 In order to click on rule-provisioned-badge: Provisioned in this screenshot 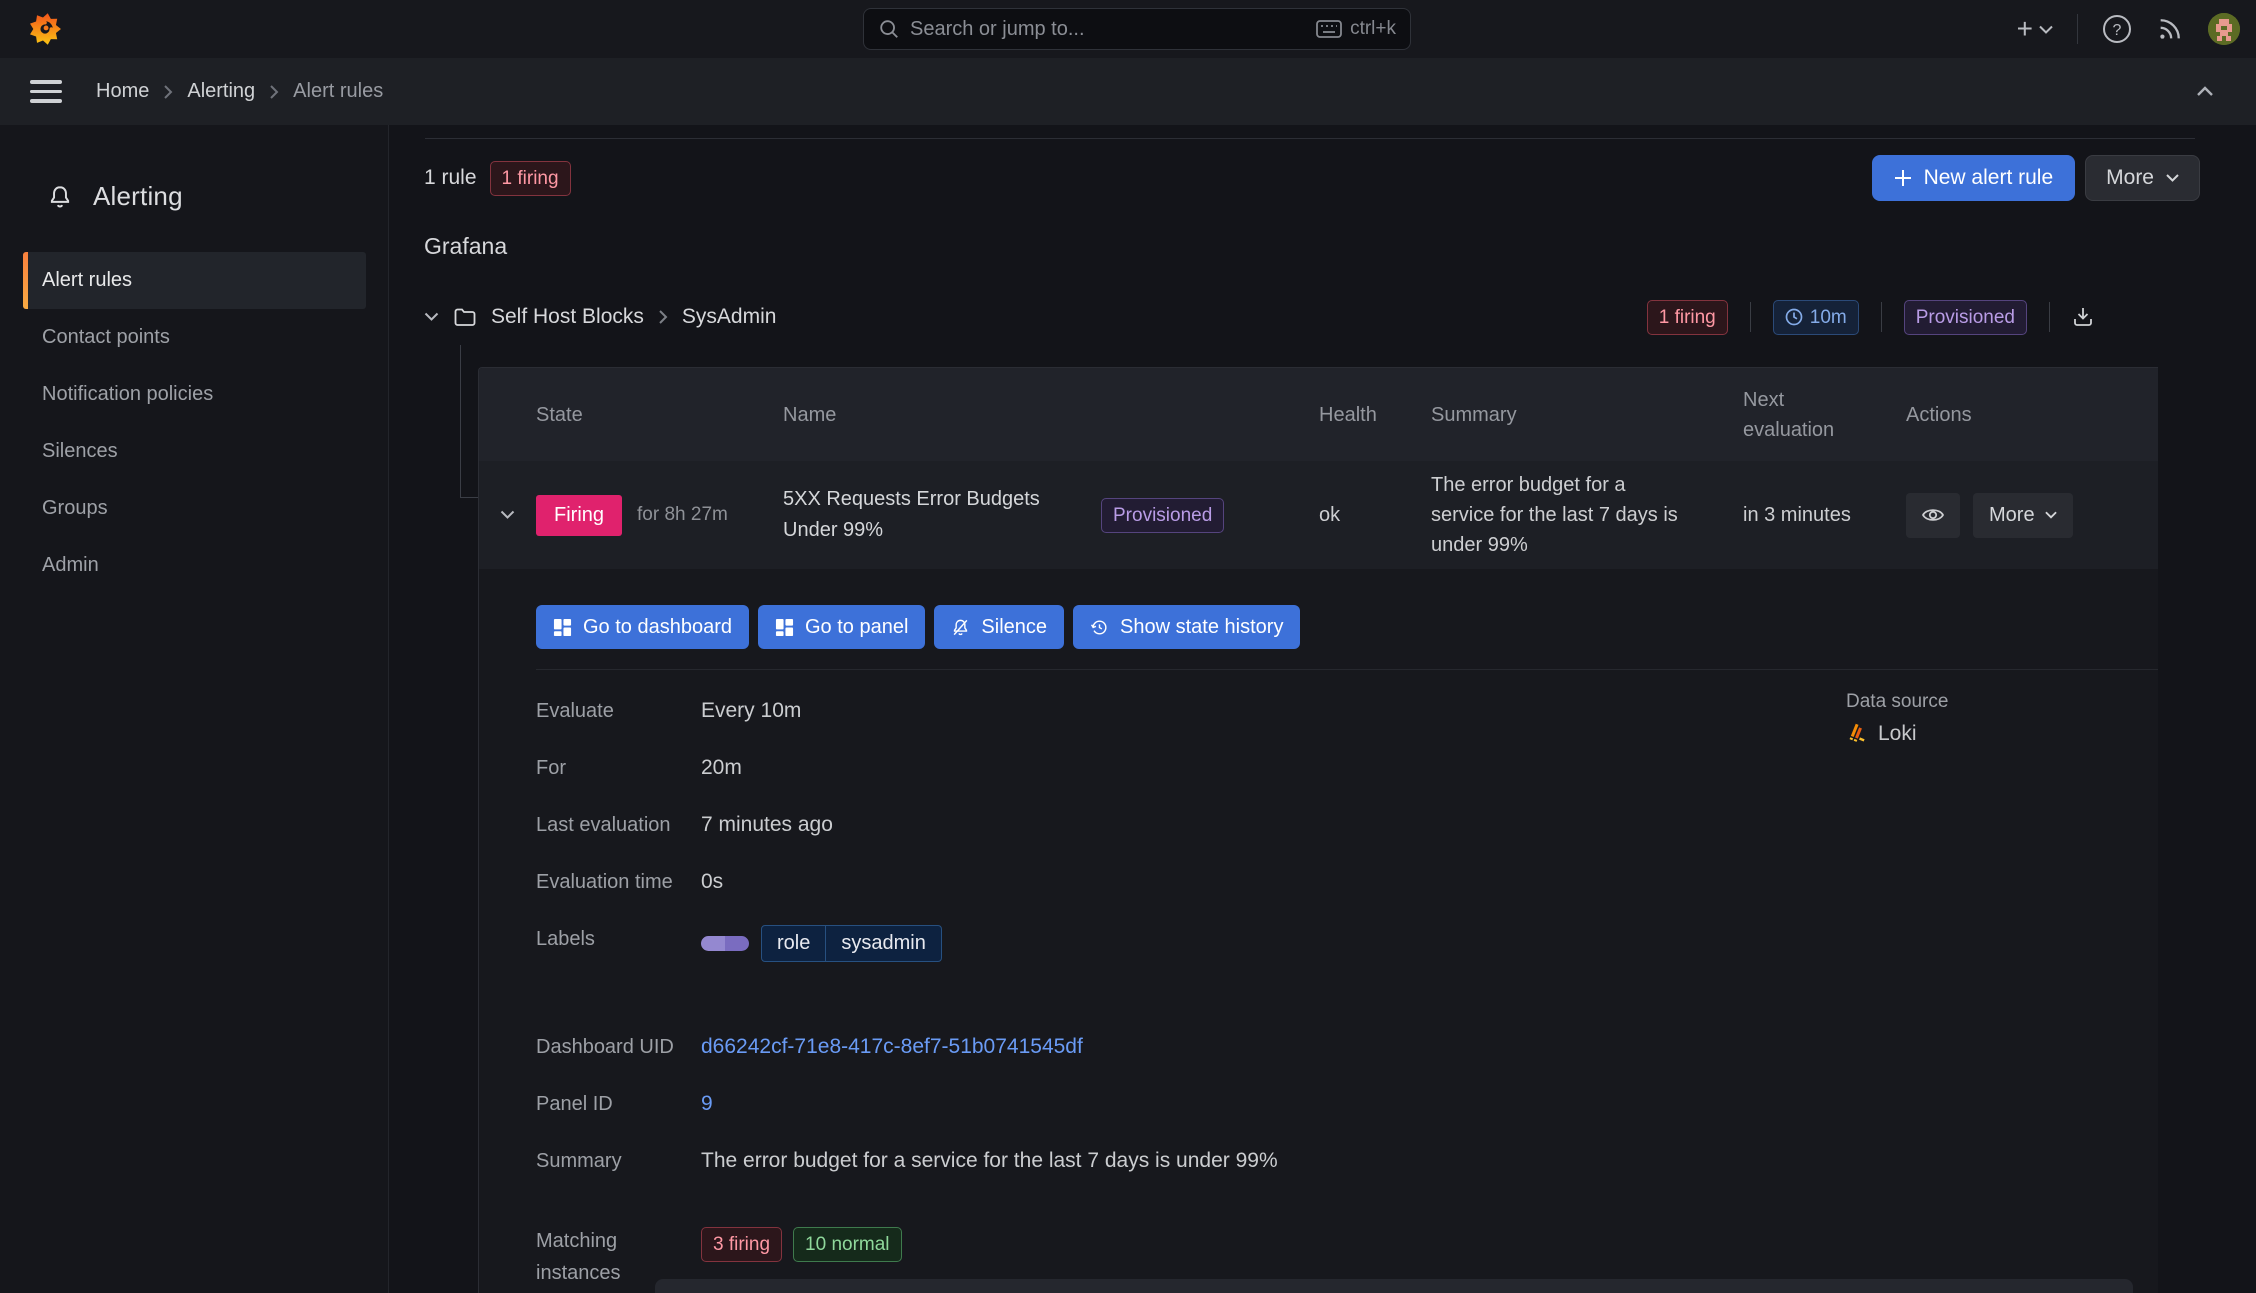, I will do `click(1163, 515)`.